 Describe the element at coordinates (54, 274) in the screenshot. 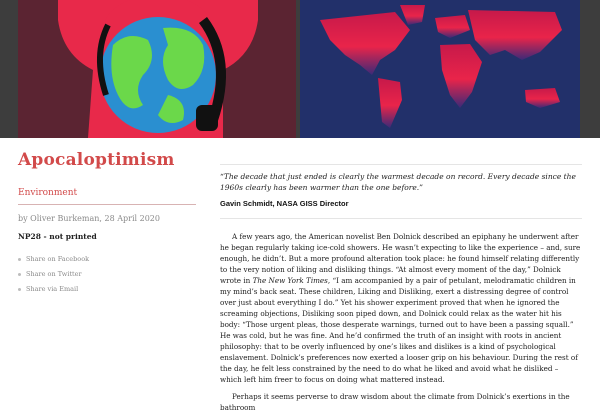

I see `share-label: Share on Twitter` at that location.